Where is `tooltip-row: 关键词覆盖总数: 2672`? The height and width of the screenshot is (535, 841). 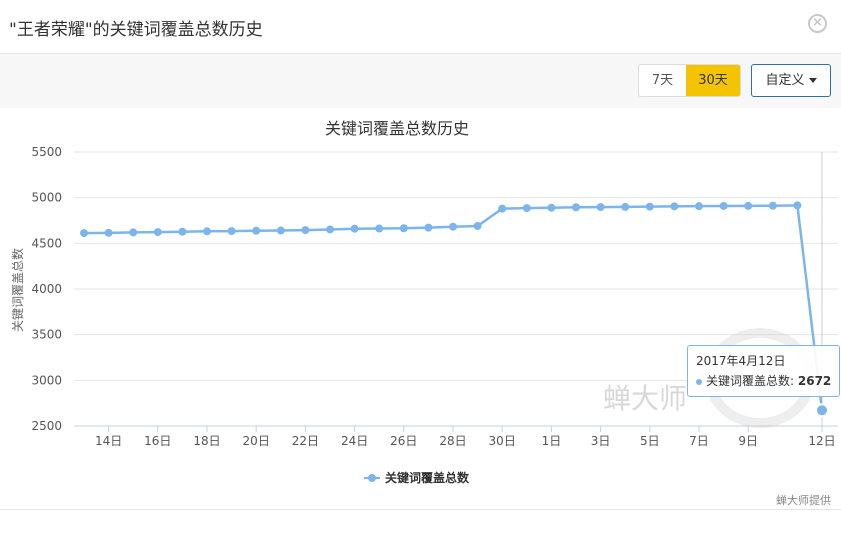
tooltip-row: 关键词覆盖总数: 2672 is located at coordinates (763, 380).